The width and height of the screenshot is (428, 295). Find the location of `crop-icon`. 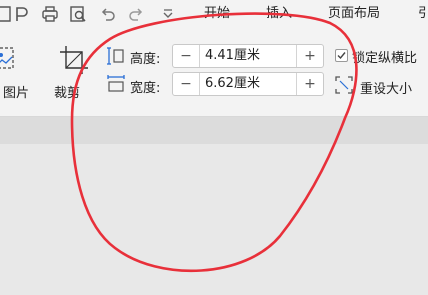

crop-icon is located at coordinates (74, 60).